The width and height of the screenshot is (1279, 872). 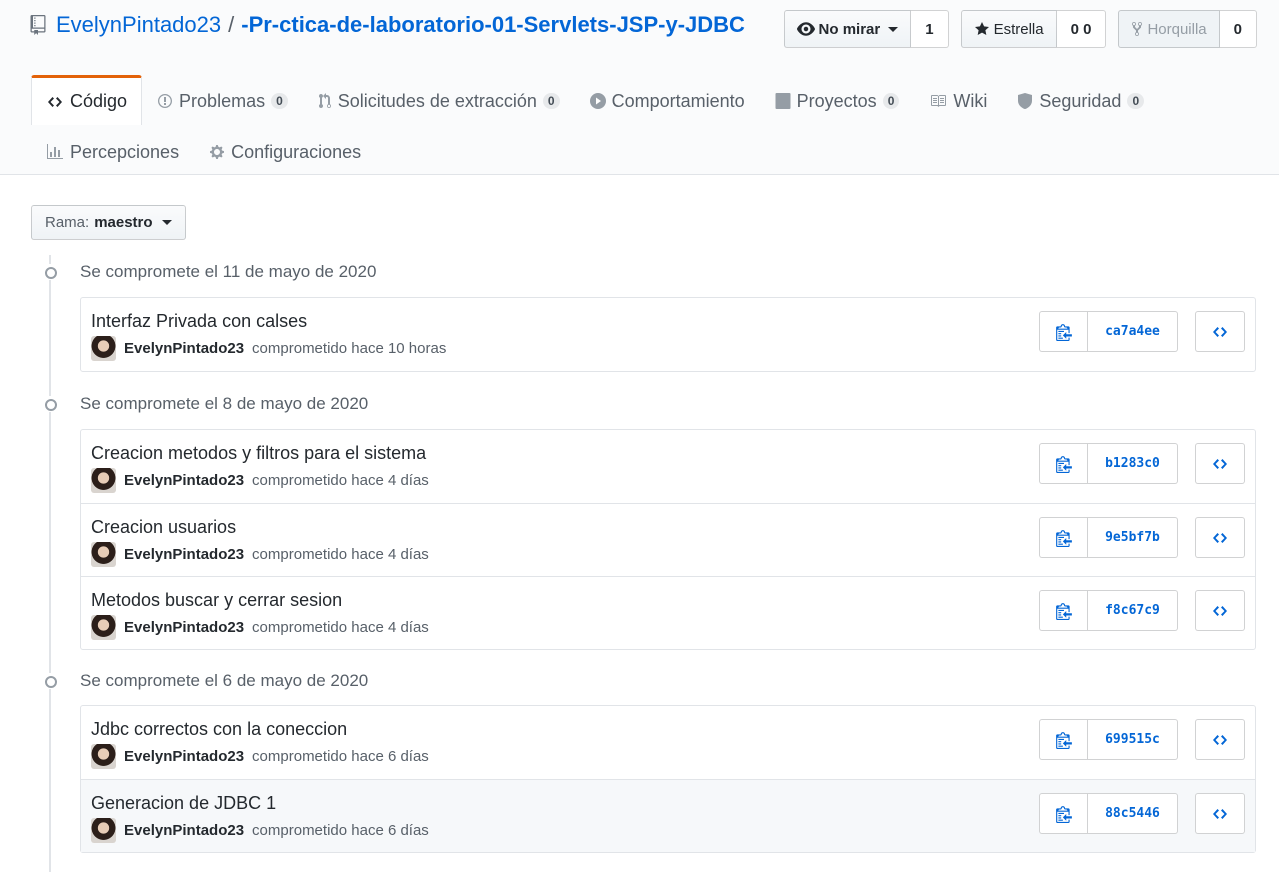 What do you see at coordinates (1169, 29) in the screenshot?
I see `fork-button: Horquilla` at bounding box center [1169, 29].